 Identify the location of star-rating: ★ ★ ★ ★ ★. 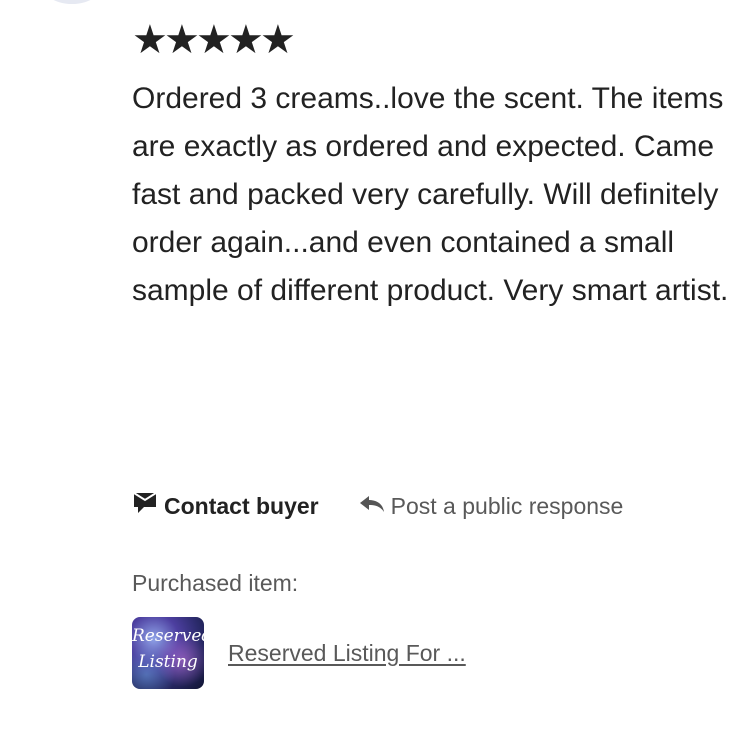
(214, 40).